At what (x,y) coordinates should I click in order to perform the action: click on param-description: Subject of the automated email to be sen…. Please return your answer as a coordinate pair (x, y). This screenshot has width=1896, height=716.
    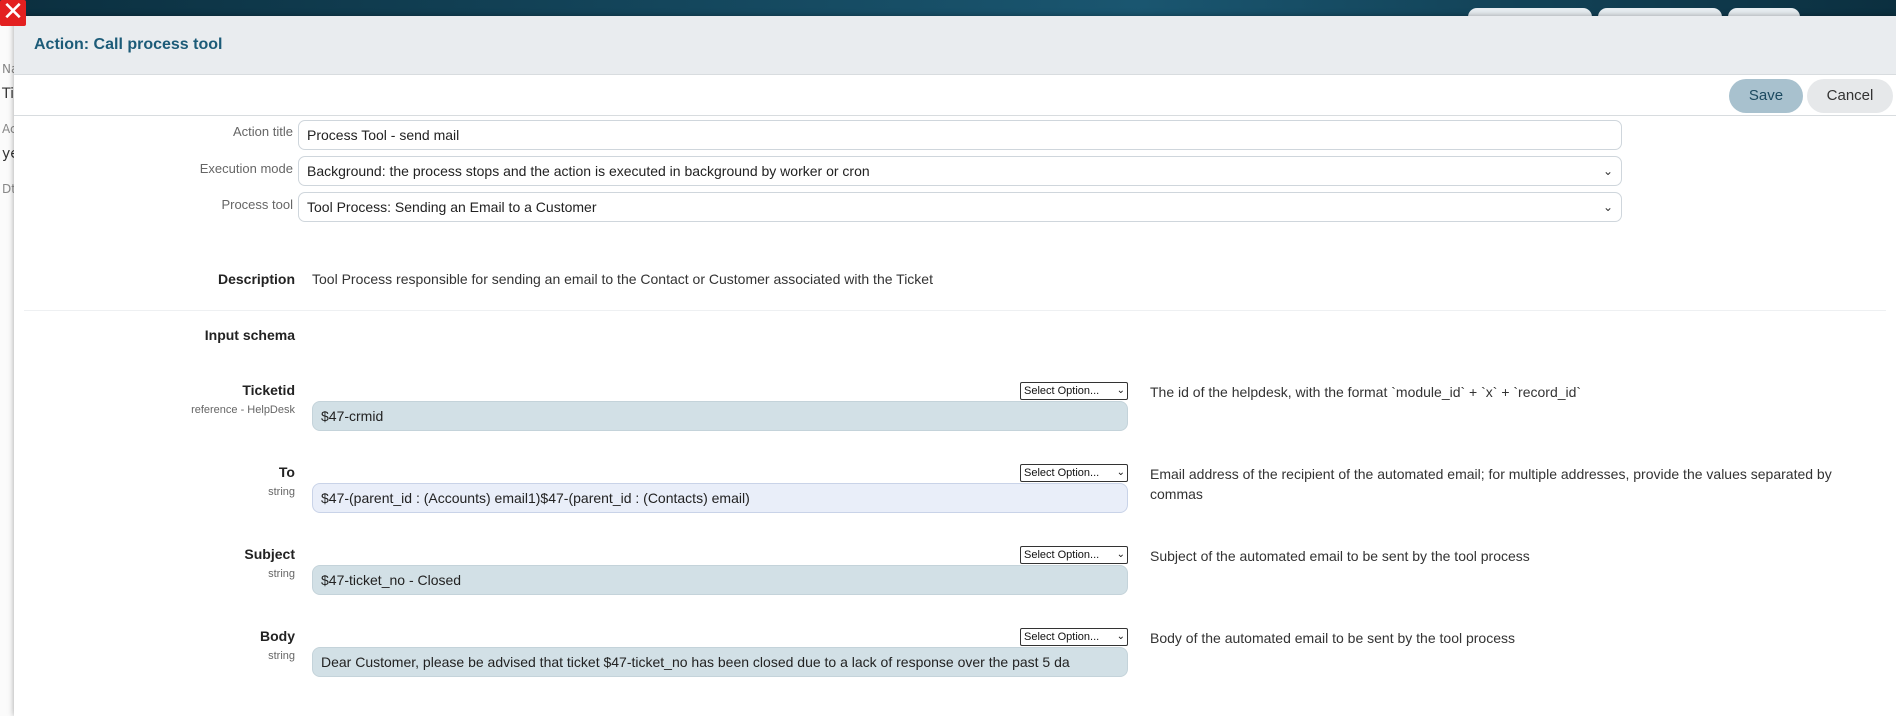
    Looking at the image, I should click on (1340, 556).